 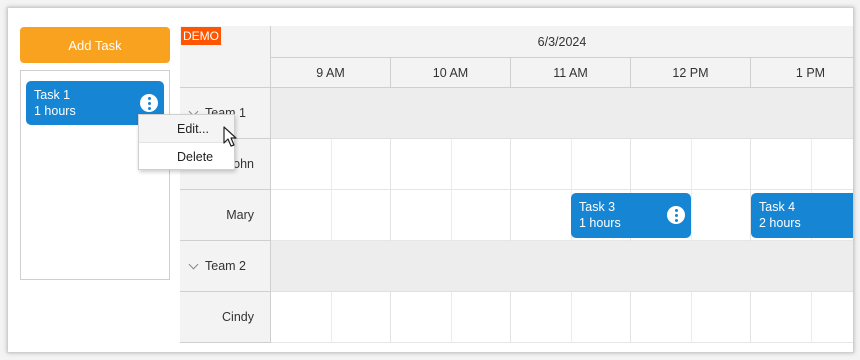 I want to click on context-menu: Edit... Delete, so click(x=186, y=142).